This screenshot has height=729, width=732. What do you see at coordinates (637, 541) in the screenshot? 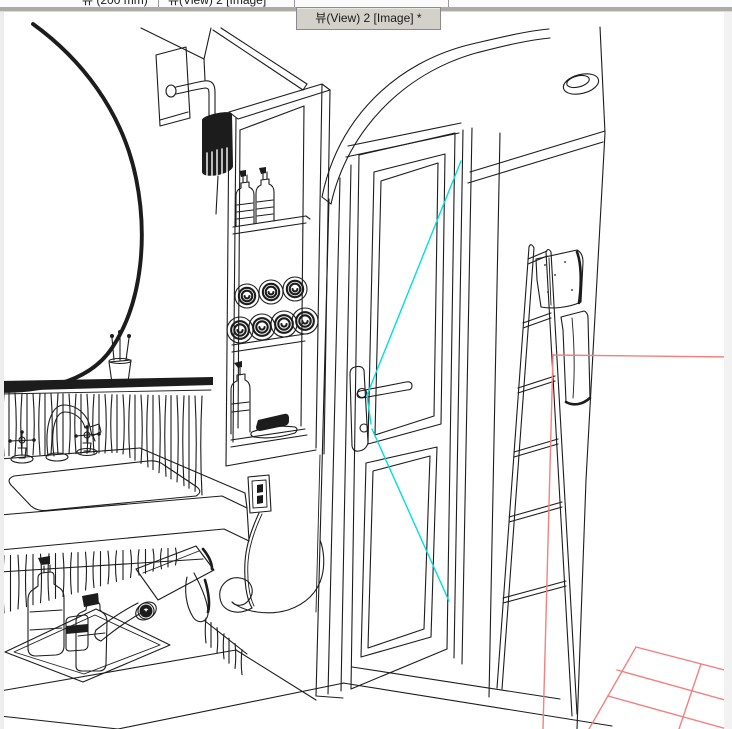
I see `section-plane-lines` at bounding box center [637, 541].